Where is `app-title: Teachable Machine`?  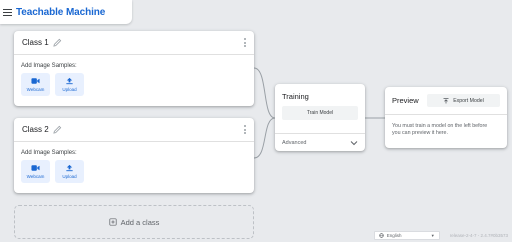 app-title: Teachable Machine is located at coordinates (60, 12).